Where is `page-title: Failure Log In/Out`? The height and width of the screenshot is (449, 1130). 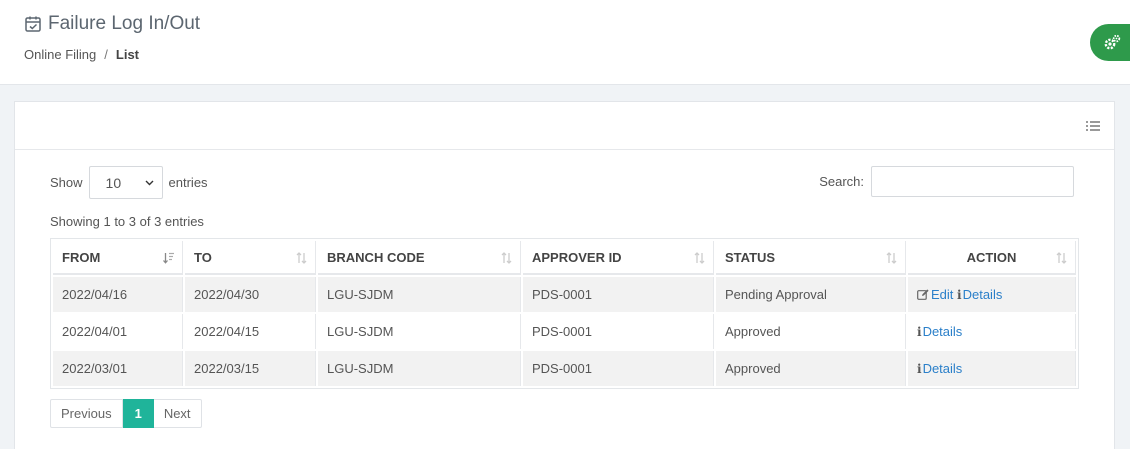
page-title: Failure Log In/Out is located at coordinates (112, 24).